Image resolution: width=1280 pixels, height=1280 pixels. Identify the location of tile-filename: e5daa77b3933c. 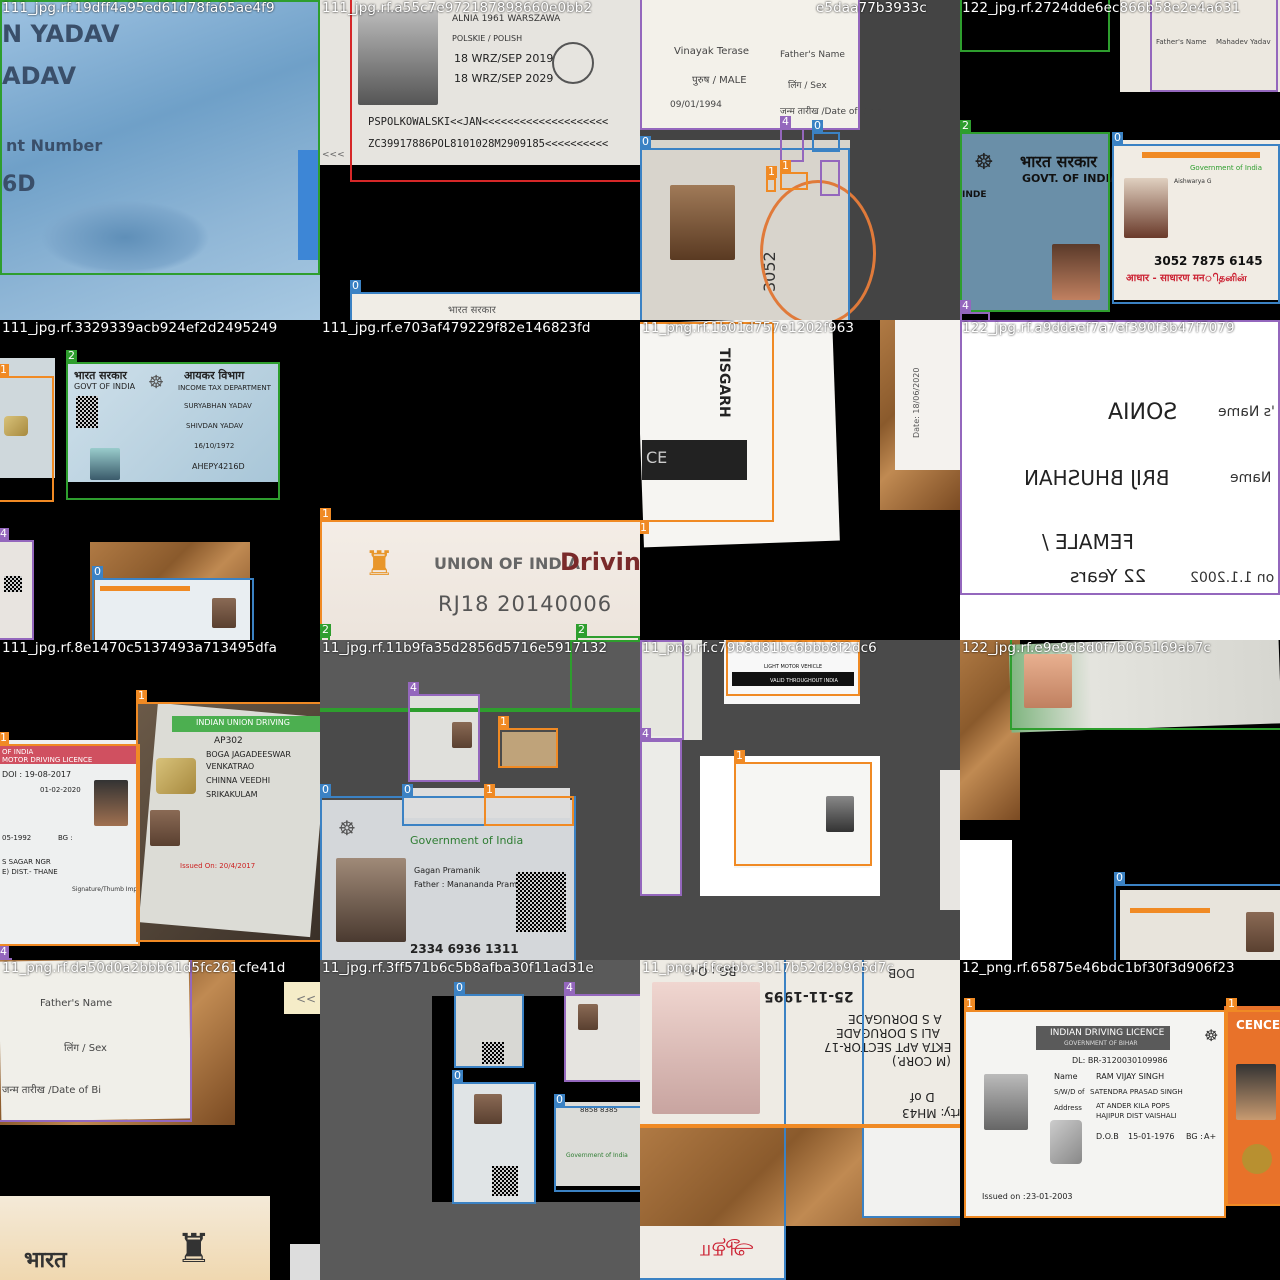
(871, 8).